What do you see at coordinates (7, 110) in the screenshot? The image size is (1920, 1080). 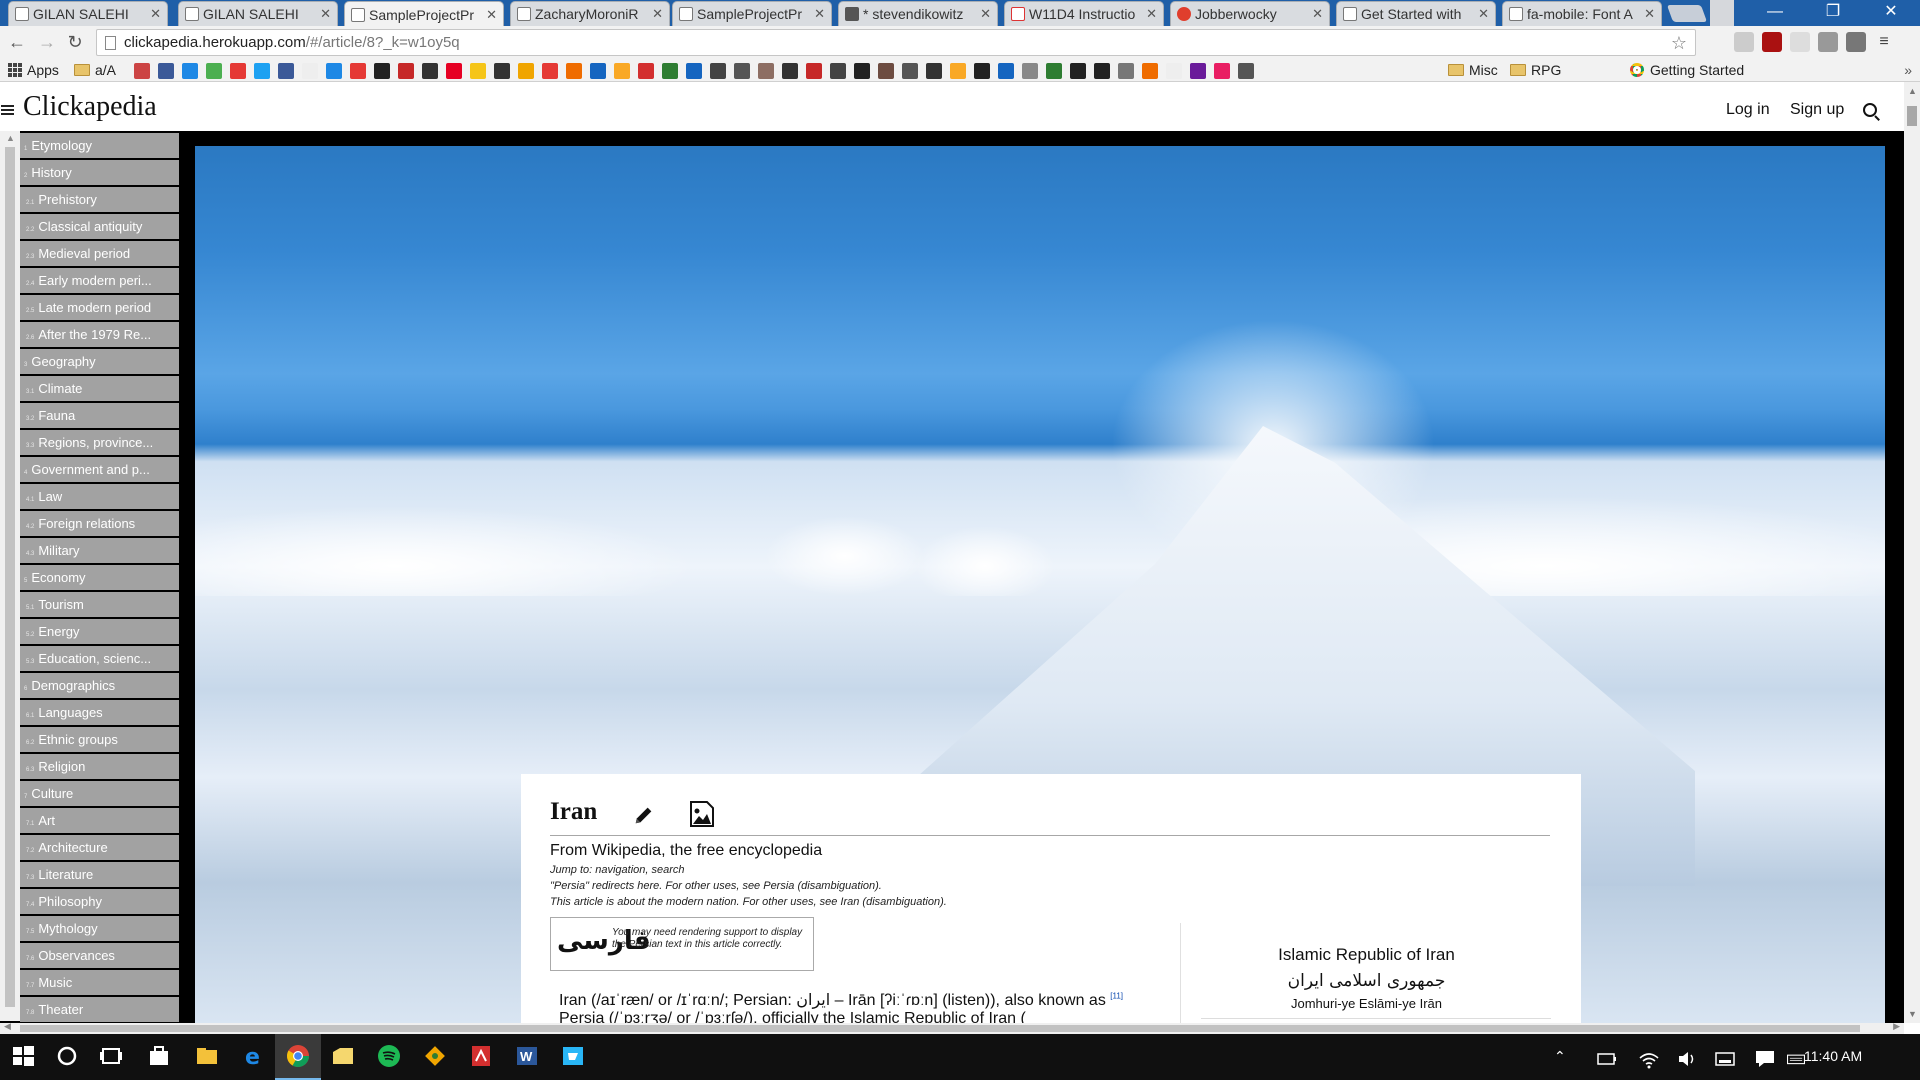 I see `hamburger-menu-icon` at bounding box center [7, 110].